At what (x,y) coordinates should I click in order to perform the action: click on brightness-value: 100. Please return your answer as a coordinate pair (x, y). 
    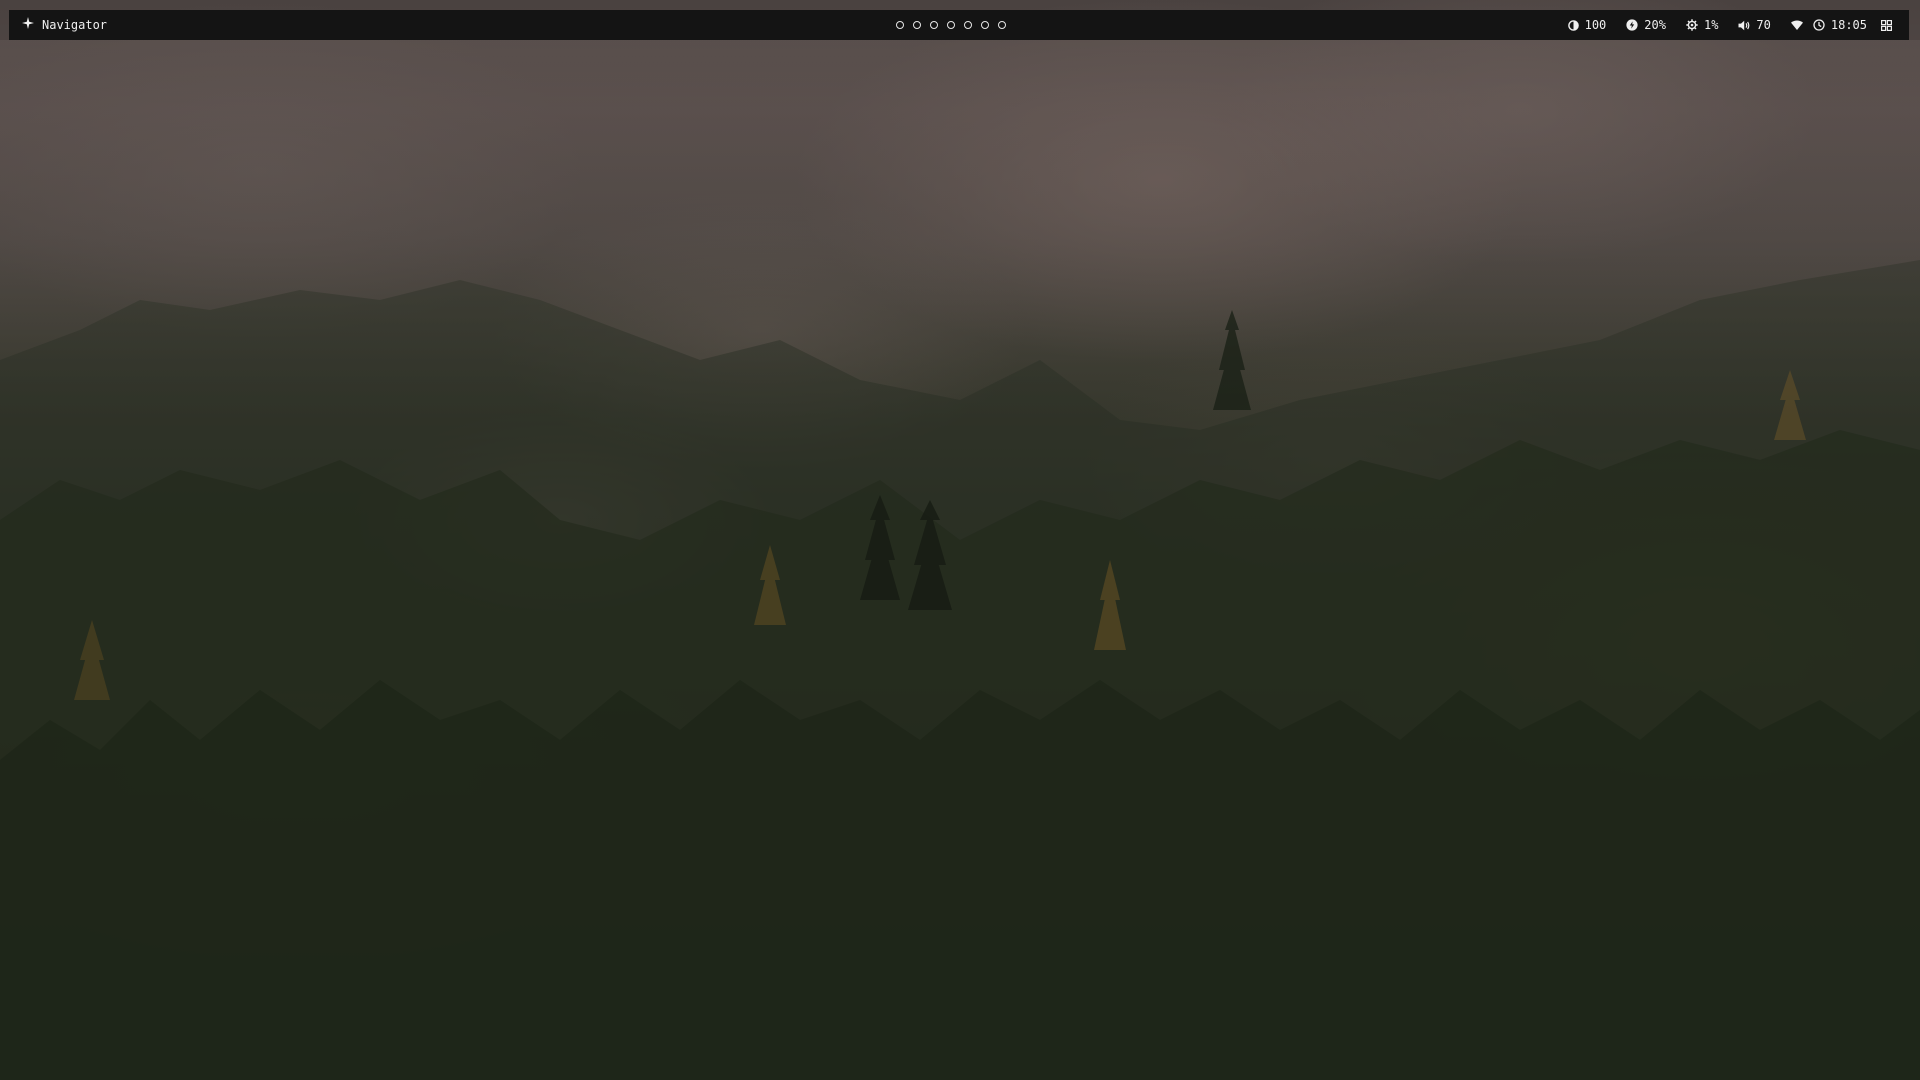
    Looking at the image, I should click on (1595, 25).